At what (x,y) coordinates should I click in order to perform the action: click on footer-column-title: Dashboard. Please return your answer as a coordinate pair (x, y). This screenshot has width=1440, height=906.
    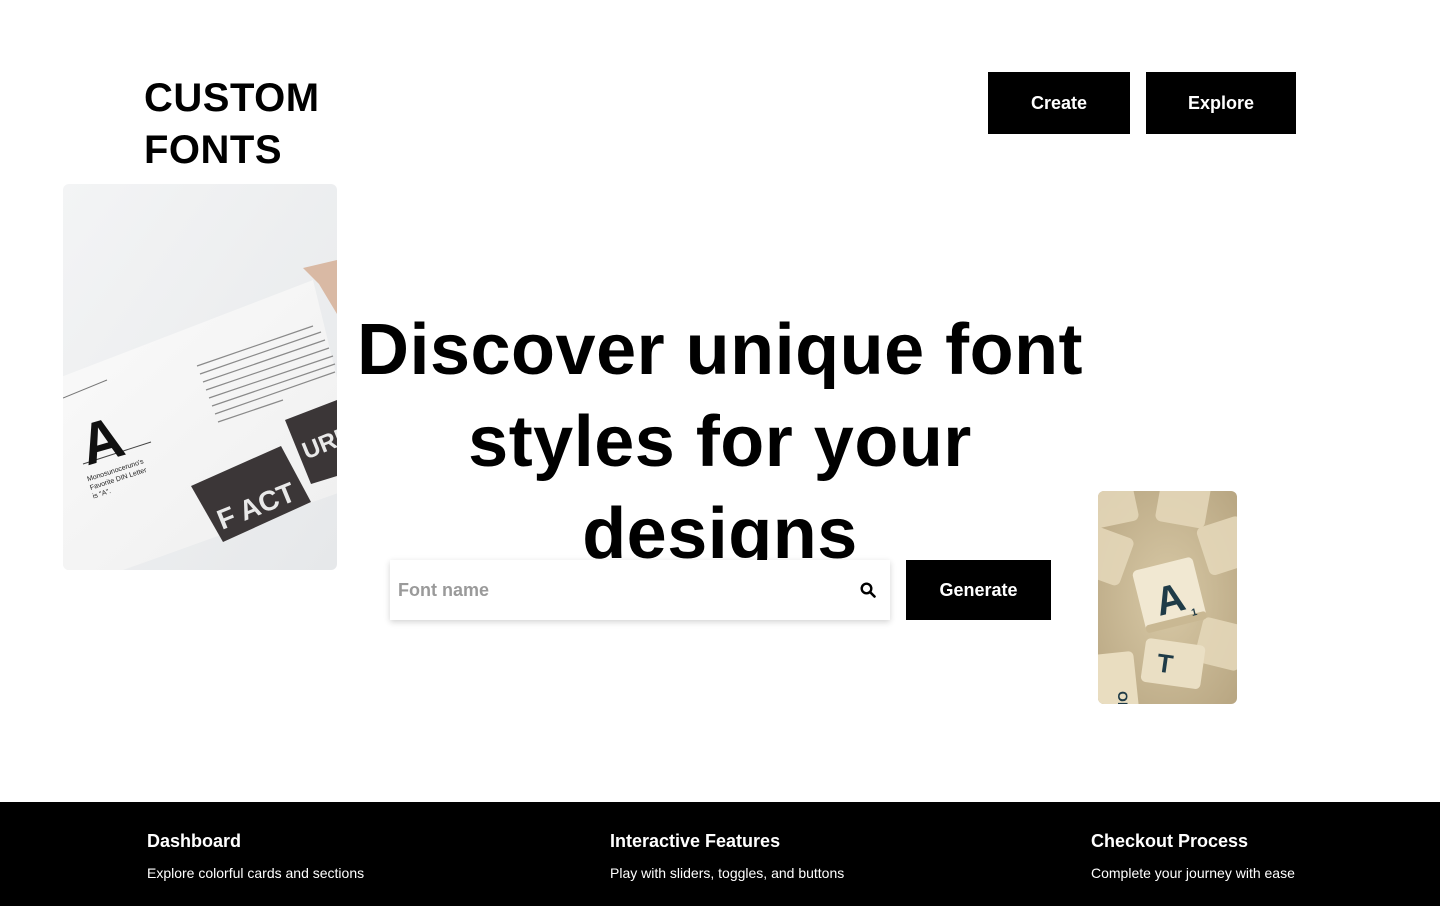
    Looking at the image, I should click on (194, 841).